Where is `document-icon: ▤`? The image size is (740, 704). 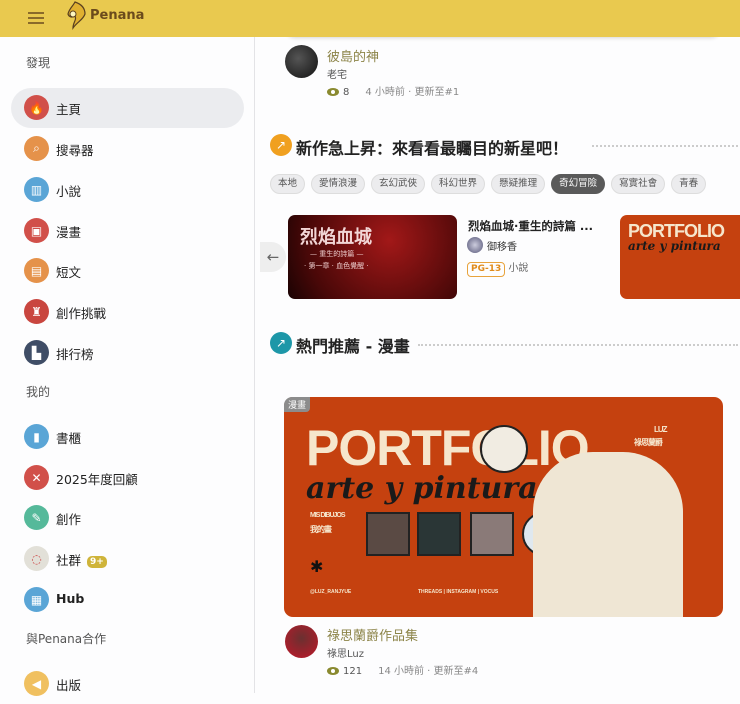
document-icon: ▤ is located at coordinates (36, 270).